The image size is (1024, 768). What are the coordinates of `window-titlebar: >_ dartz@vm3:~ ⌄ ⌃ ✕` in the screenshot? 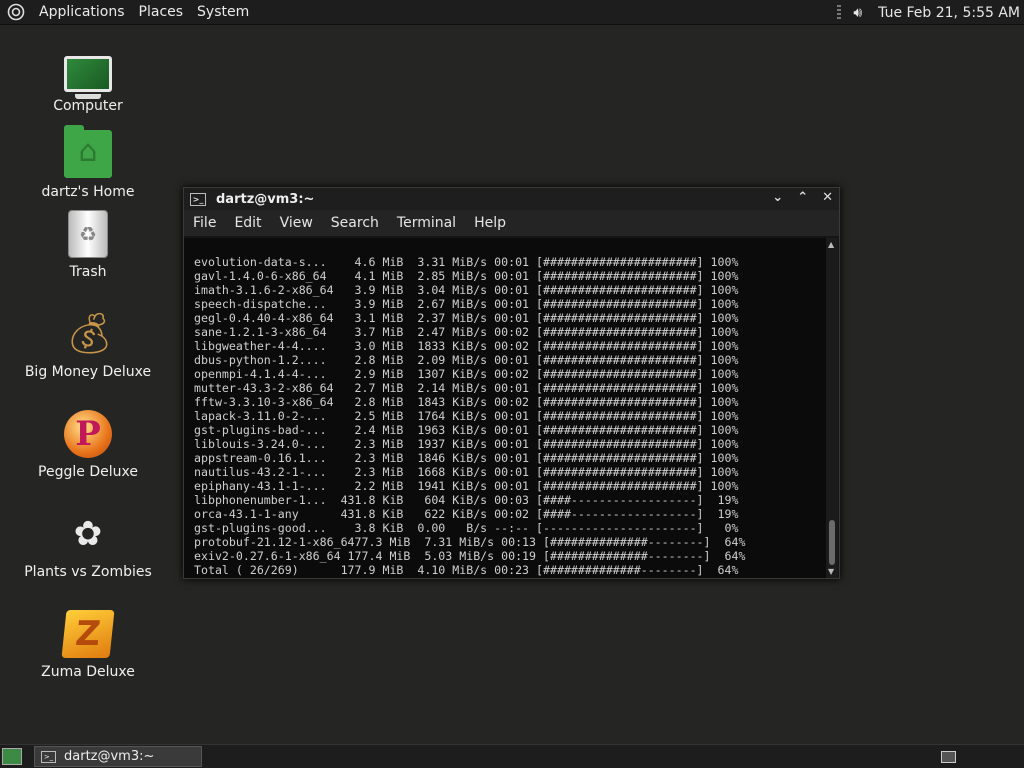 It's located at (511, 199).